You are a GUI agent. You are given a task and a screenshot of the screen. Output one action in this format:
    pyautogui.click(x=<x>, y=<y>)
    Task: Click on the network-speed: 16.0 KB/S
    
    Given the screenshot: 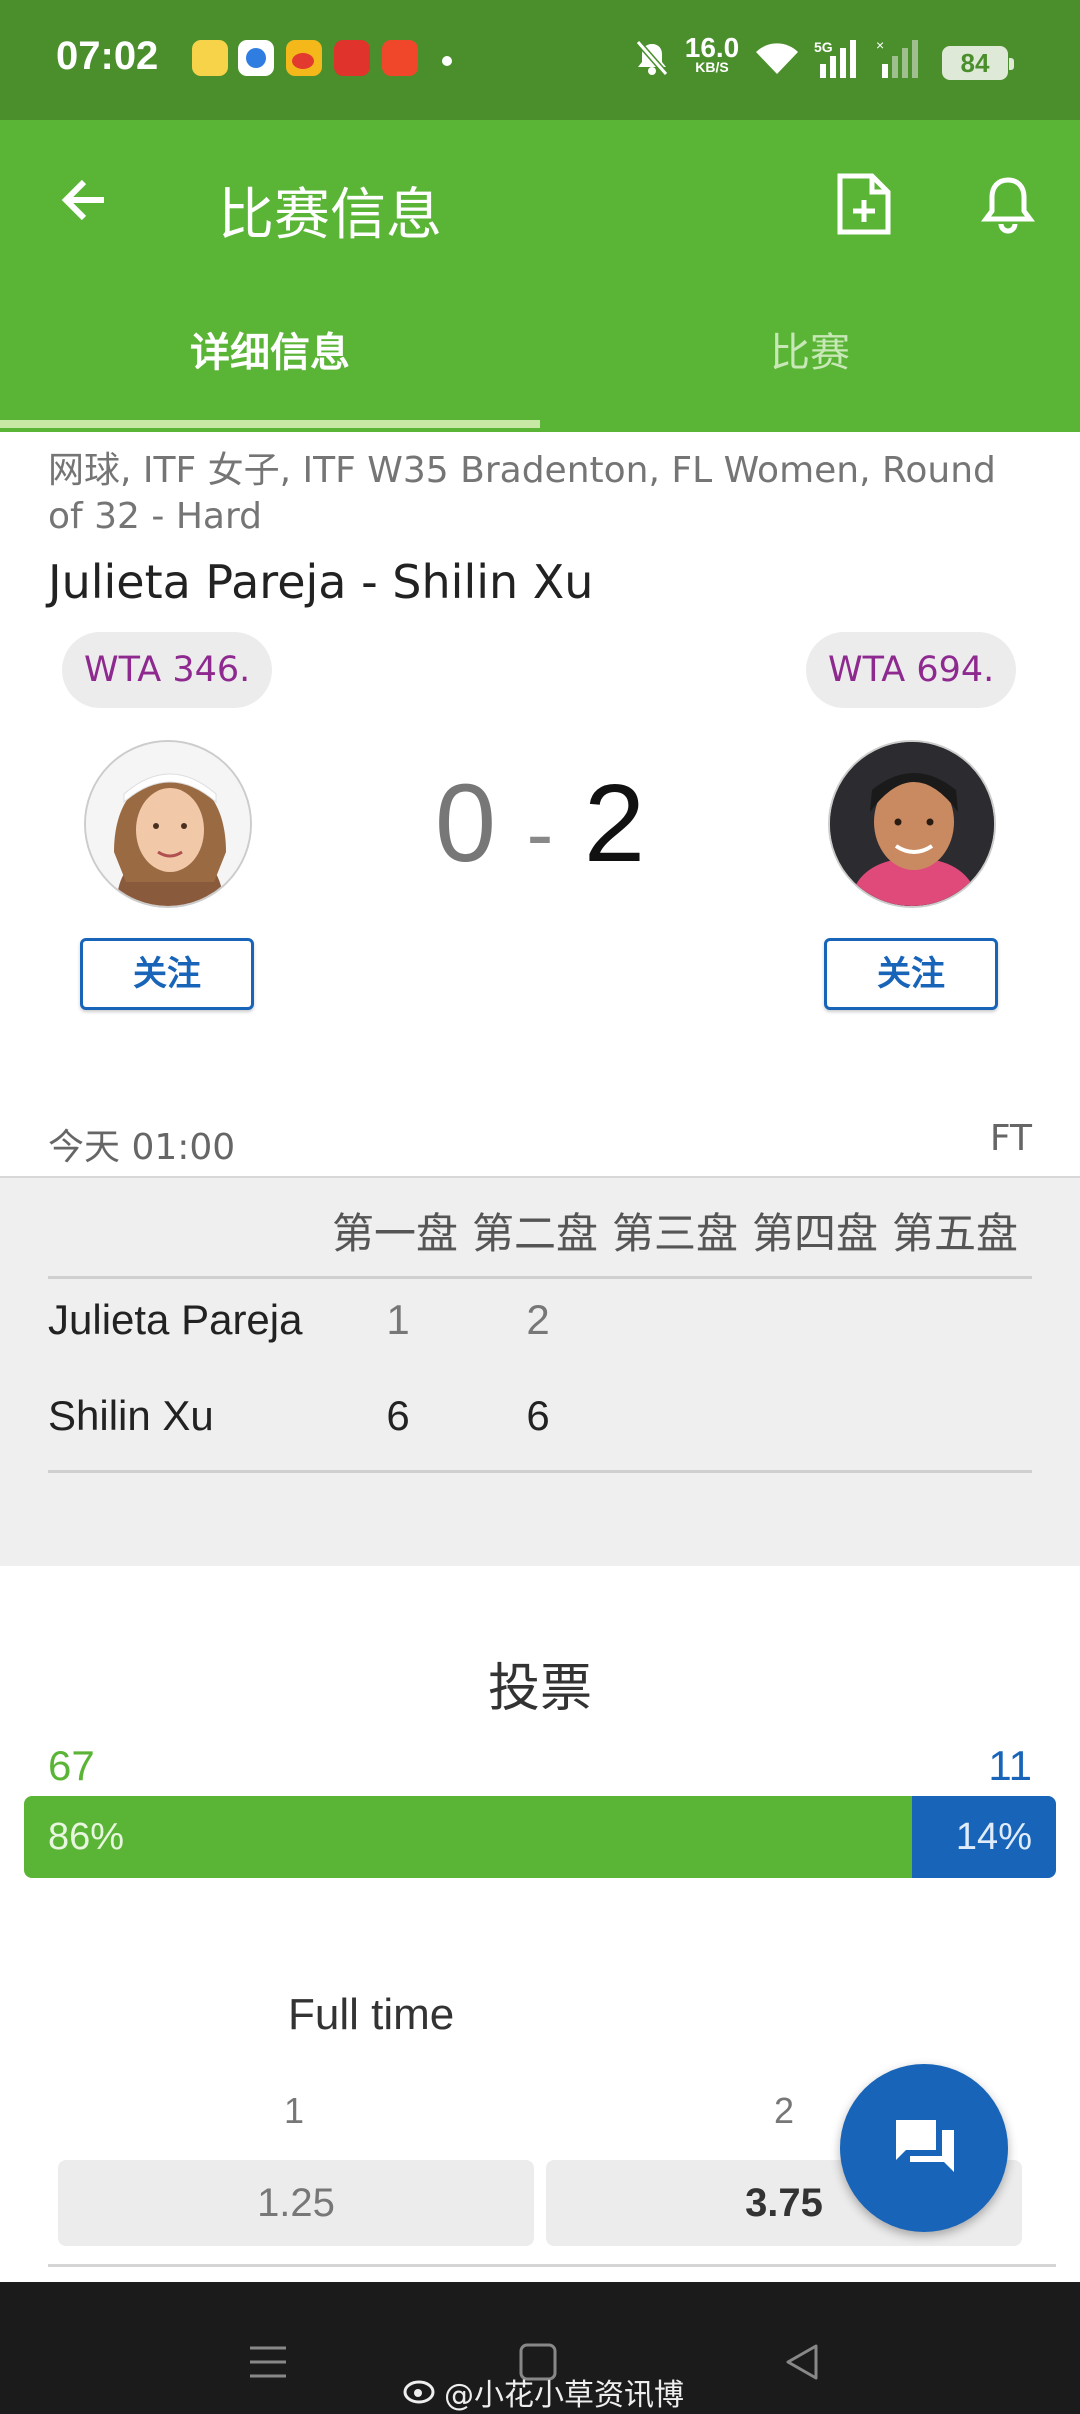 What is the action you would take?
    pyautogui.click(x=712, y=53)
    